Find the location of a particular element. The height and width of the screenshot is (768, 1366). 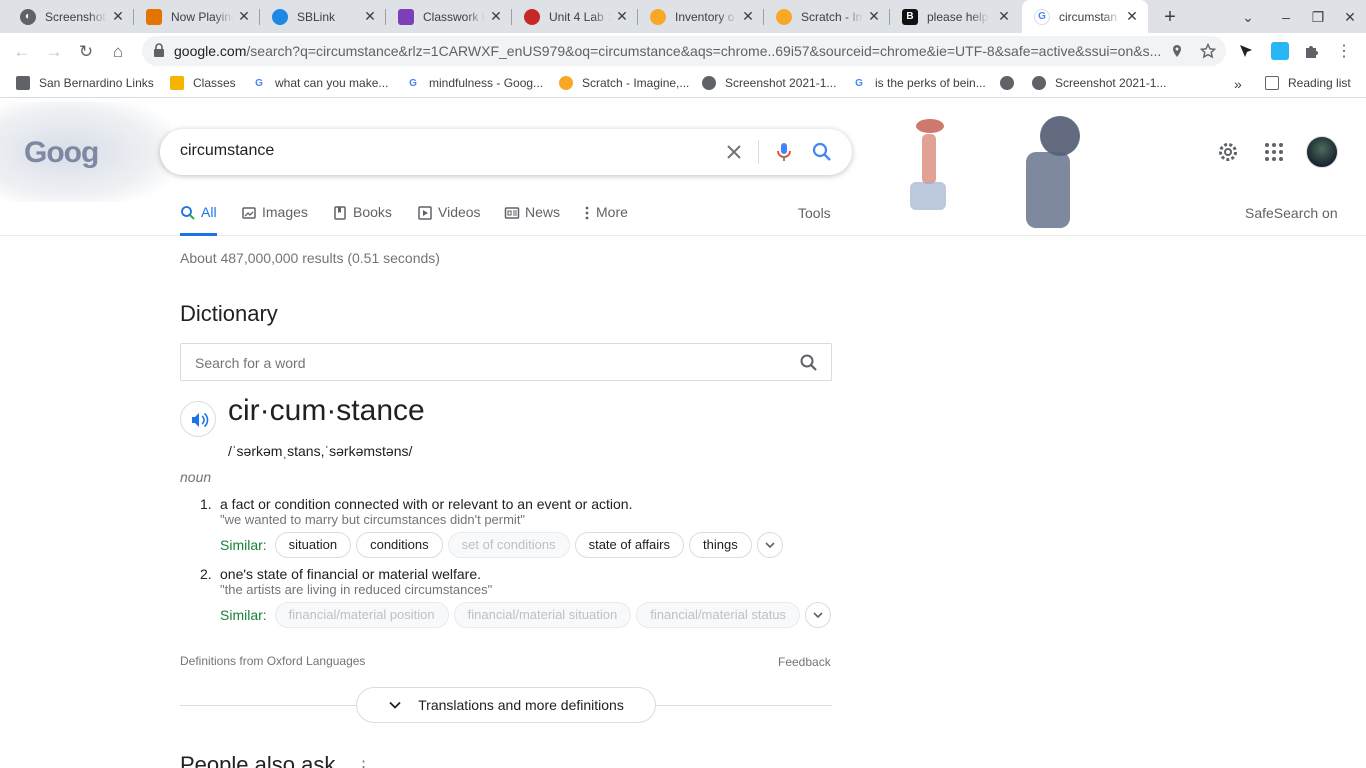

new-tab-icon: + is located at coordinates (1170, 17).